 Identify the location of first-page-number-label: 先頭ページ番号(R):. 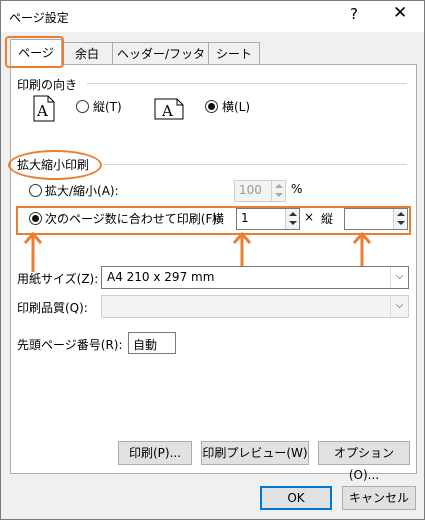
(70, 345).